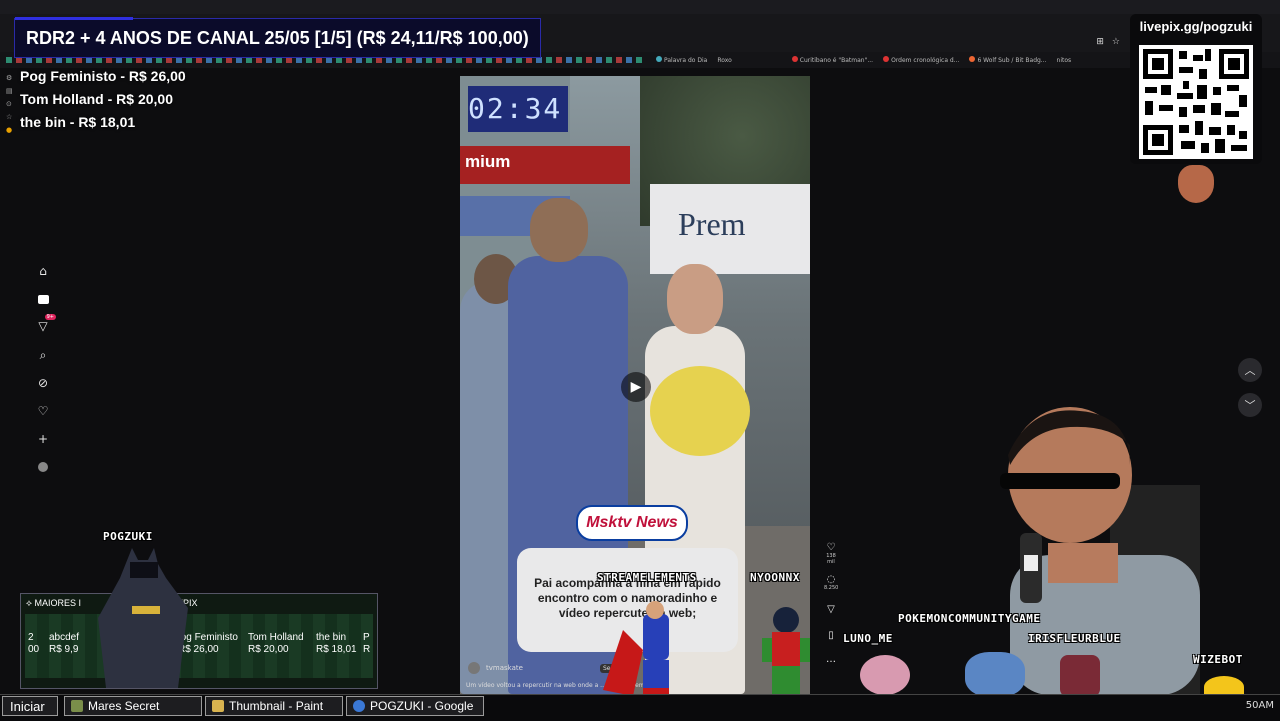 This screenshot has height=721, width=1280. Describe the element at coordinates (50, 317) in the screenshot. I see `notification-badge: 9+` at that location.